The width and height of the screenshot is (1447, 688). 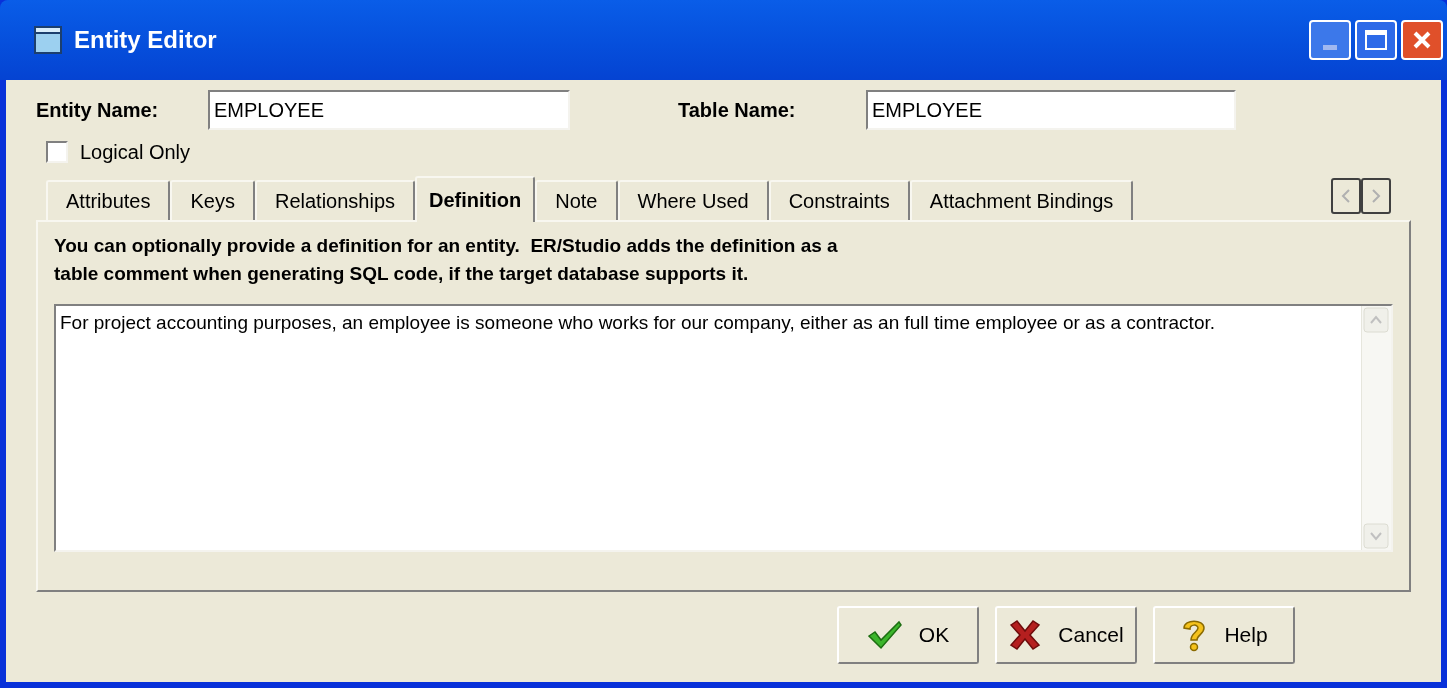 What do you see at coordinates (908, 635) in the screenshot?
I see `dialog-button: OK` at bounding box center [908, 635].